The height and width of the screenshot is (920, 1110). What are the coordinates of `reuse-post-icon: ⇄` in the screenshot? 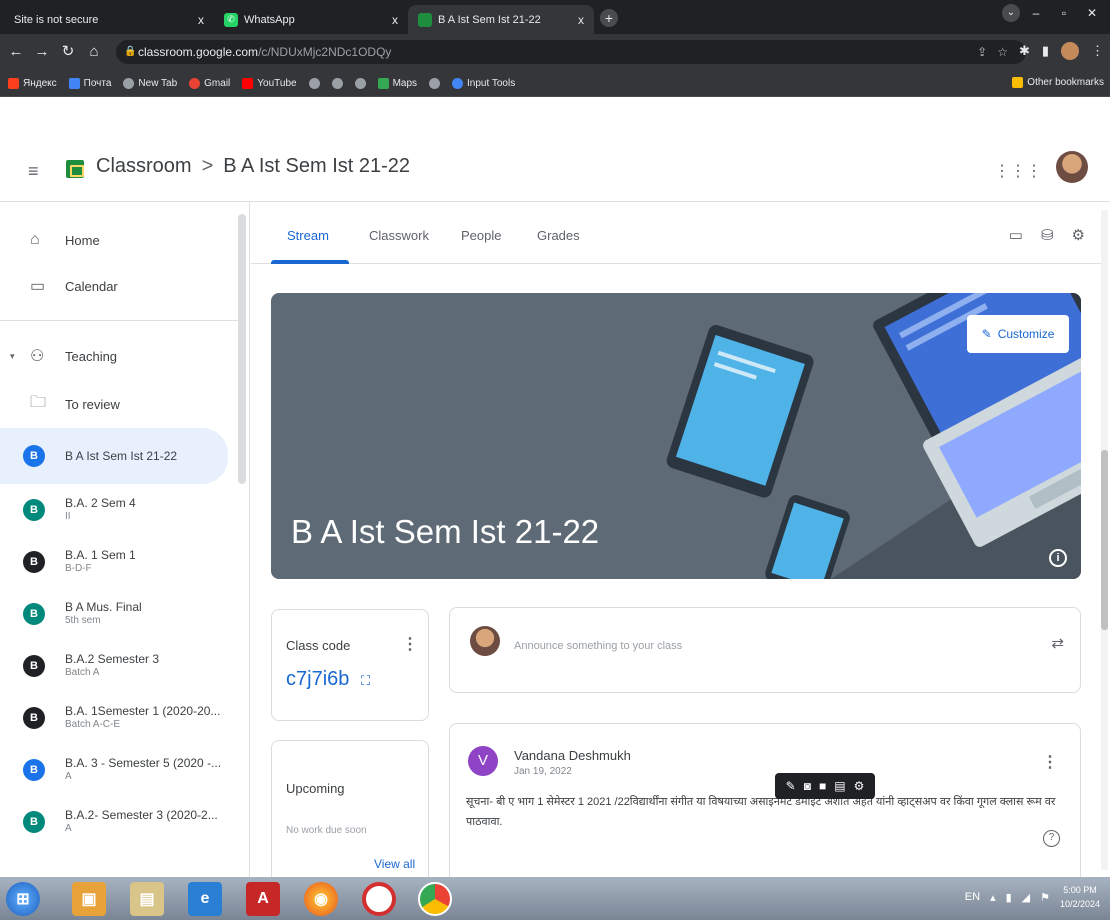 It's located at (1057, 643).